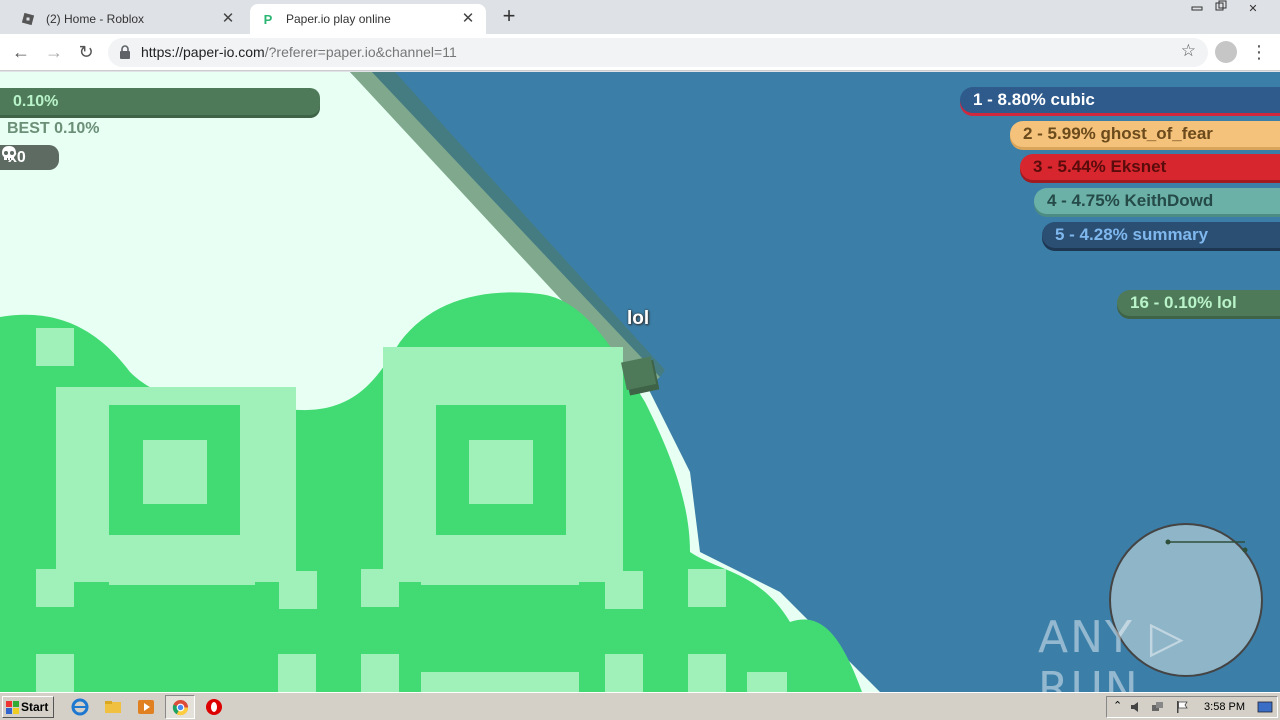 This screenshot has width=1280, height=720. What do you see at coordinates (1157, 201) in the screenshot?
I see `leaderboard-row: 4 - 4.75% KeithDowd` at bounding box center [1157, 201].